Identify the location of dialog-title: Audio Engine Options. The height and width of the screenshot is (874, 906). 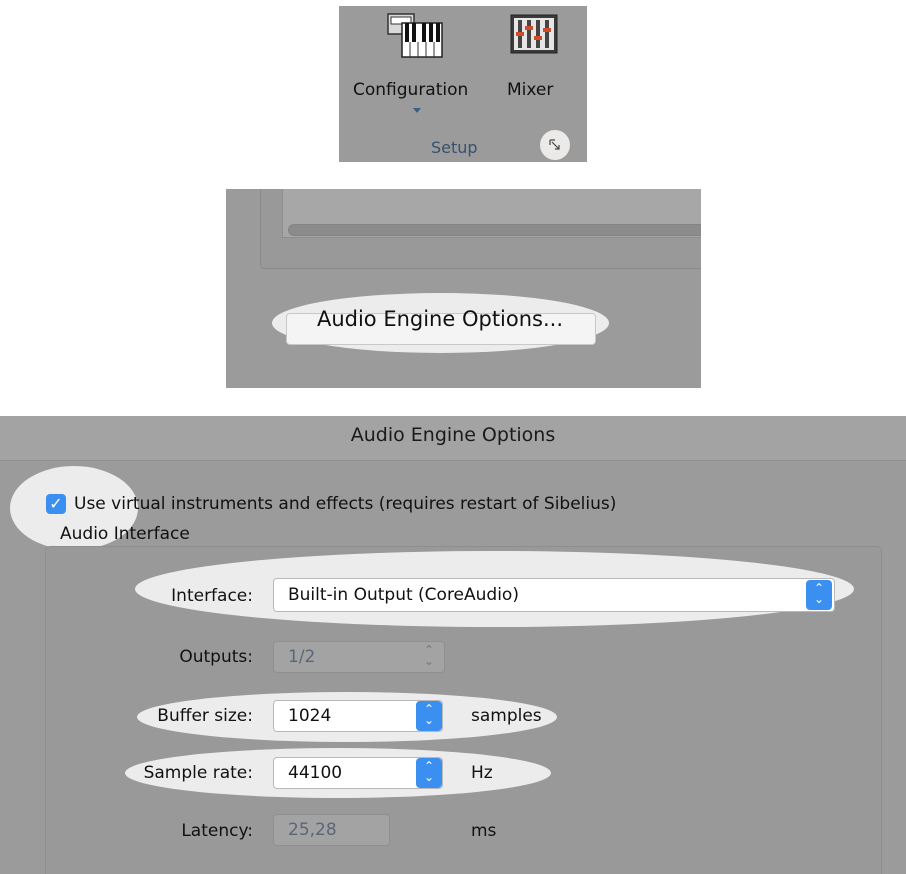
(453, 435).